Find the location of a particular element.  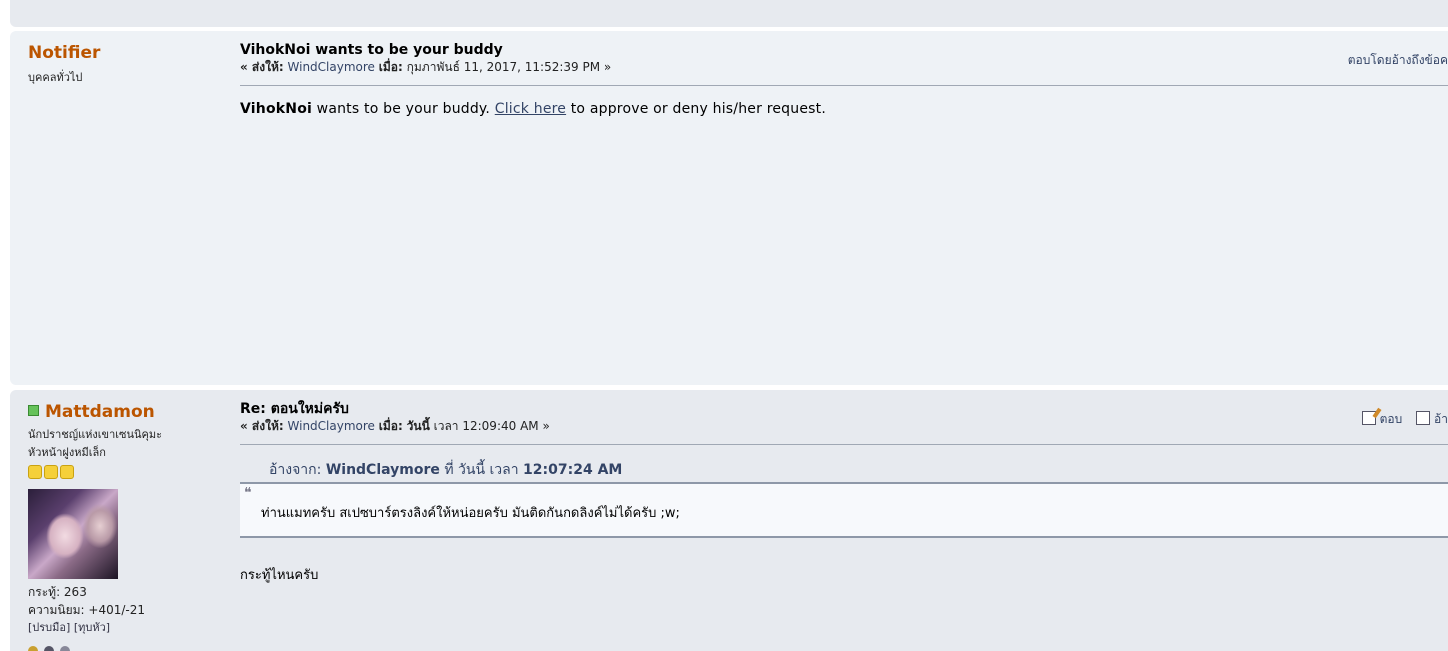

karma-actions: [ปรบมือ] [ทุบหัว] is located at coordinates (123, 628).